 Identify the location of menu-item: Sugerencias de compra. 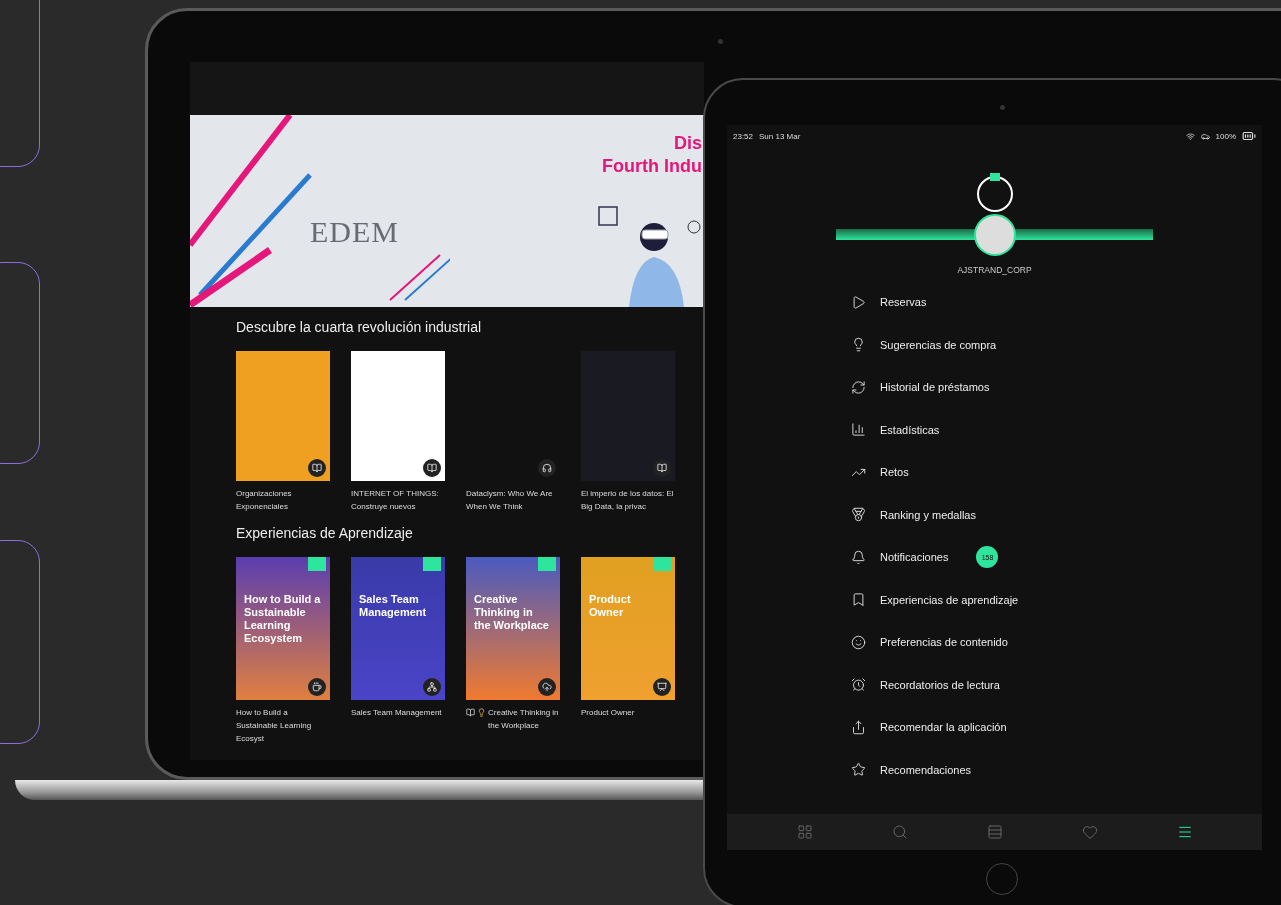
(938, 344).